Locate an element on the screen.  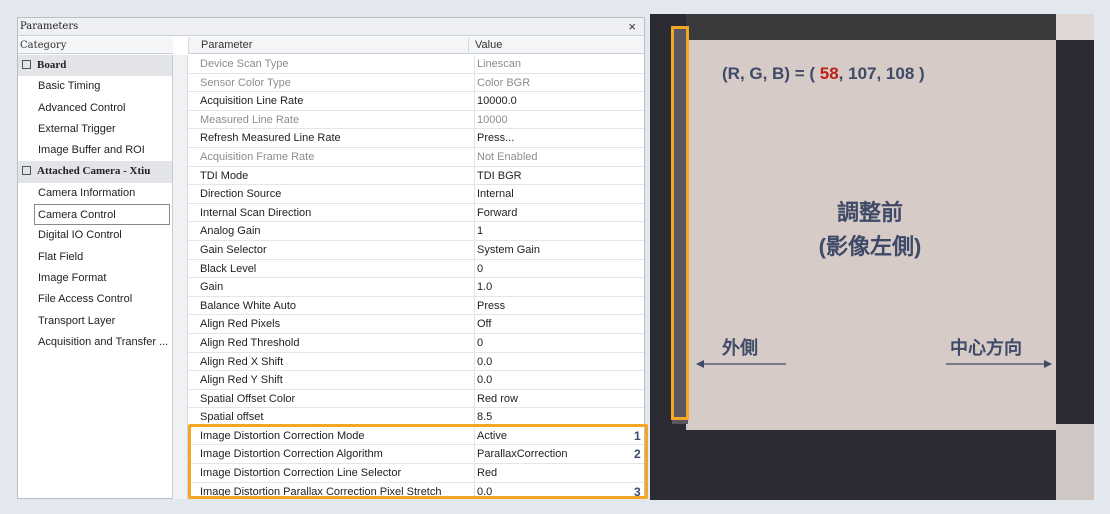
window-title: Parameters is located at coordinates (49, 26).